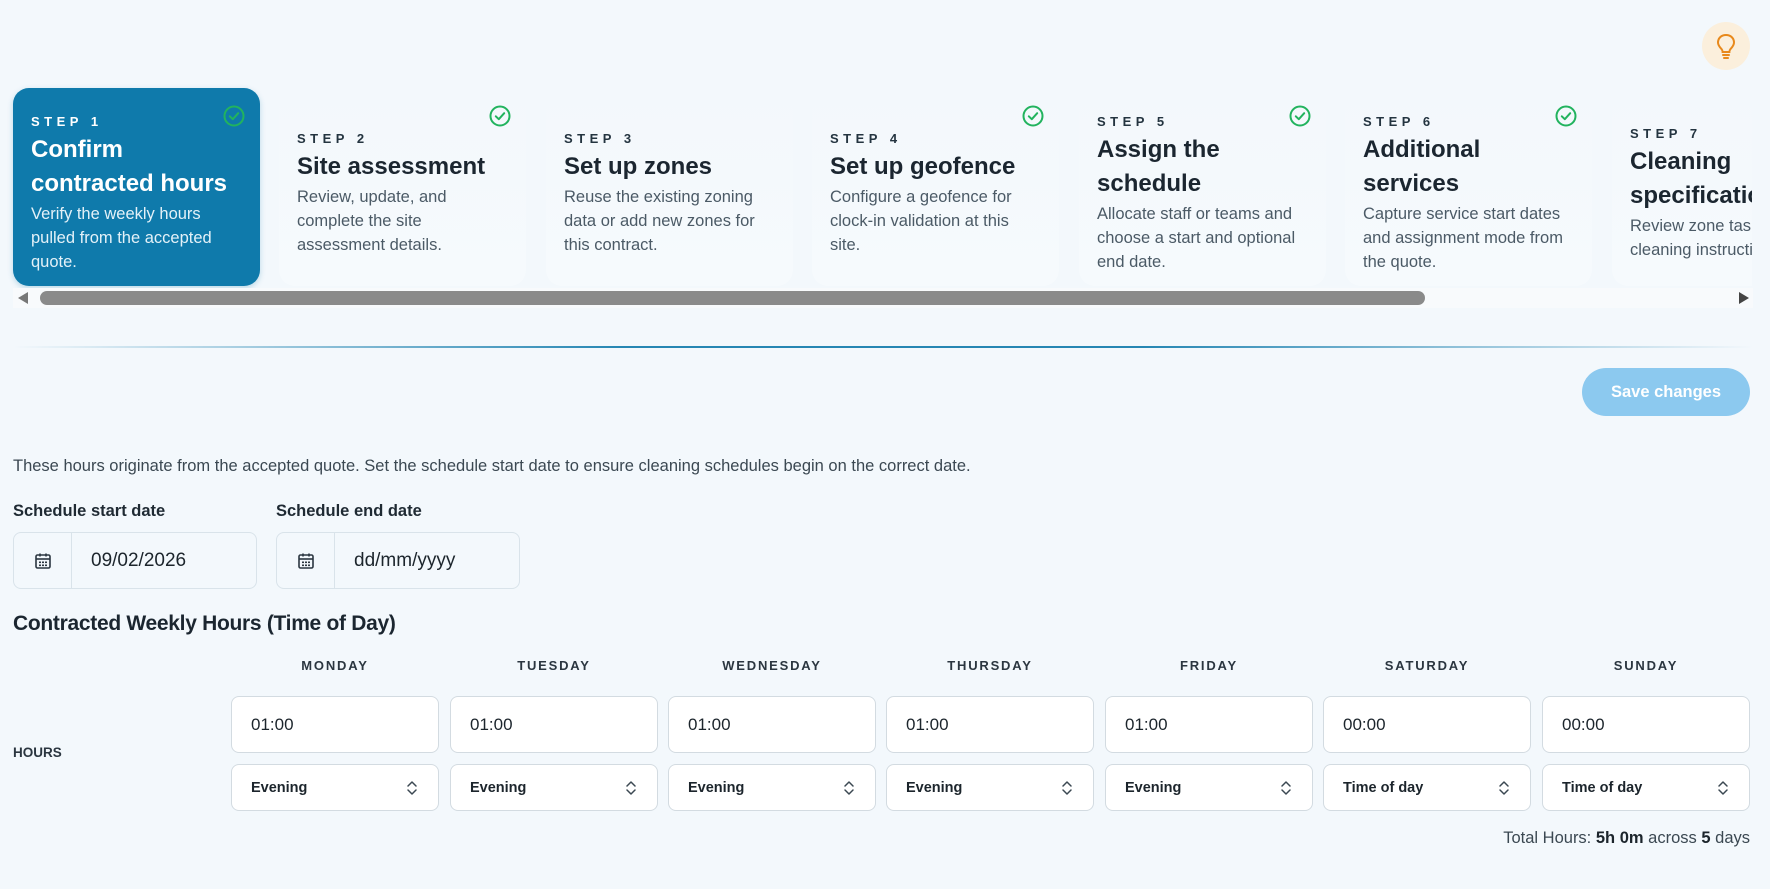 The width and height of the screenshot is (1770, 889). What do you see at coordinates (1427, 665) in the screenshot?
I see `day-header-saturday: SATURDAY` at bounding box center [1427, 665].